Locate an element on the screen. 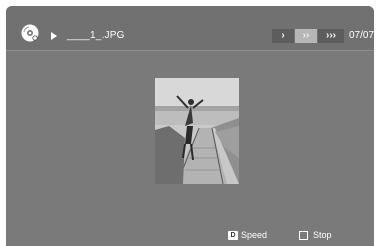 The height and width of the screenshot is (246, 380). speed-hint-label: Speed is located at coordinates (254, 235).